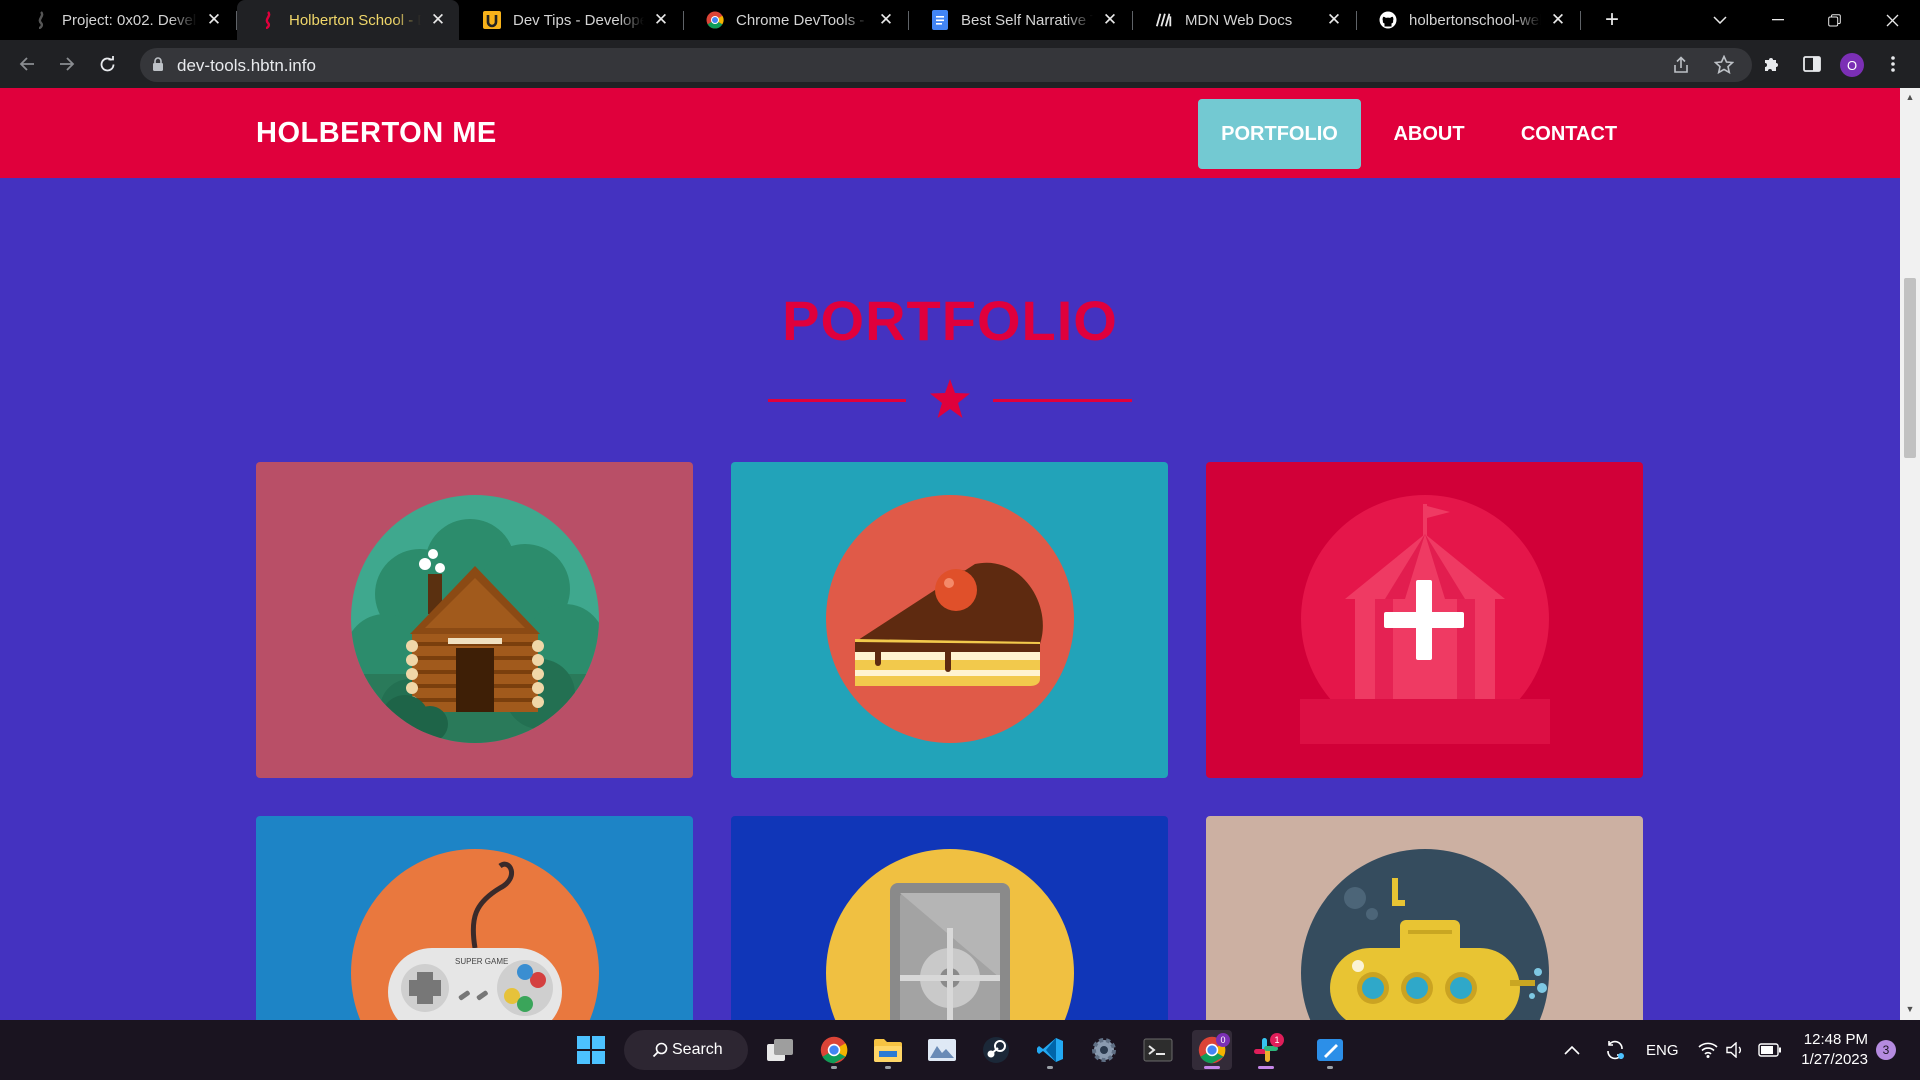  I want to click on tray-overflow-button, so click(1572, 1050).